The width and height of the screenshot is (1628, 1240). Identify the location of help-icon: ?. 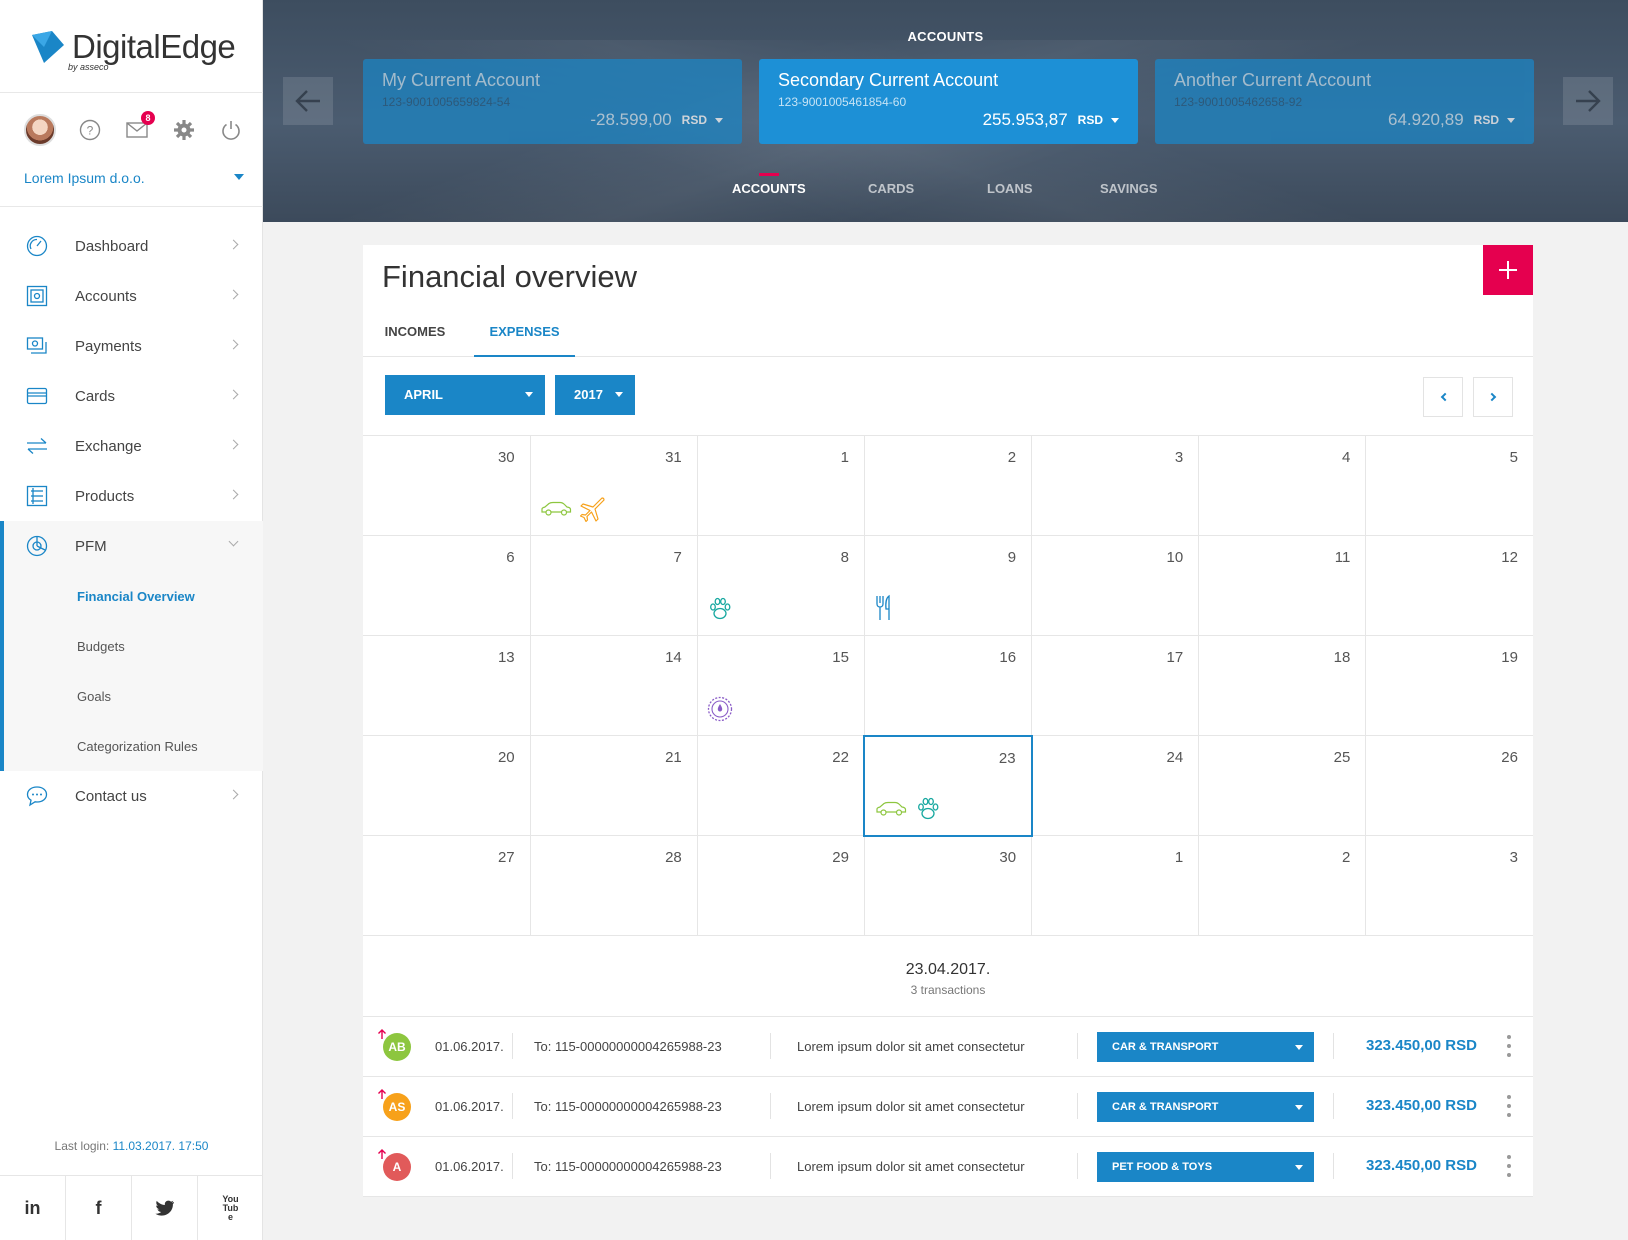
(90, 130).